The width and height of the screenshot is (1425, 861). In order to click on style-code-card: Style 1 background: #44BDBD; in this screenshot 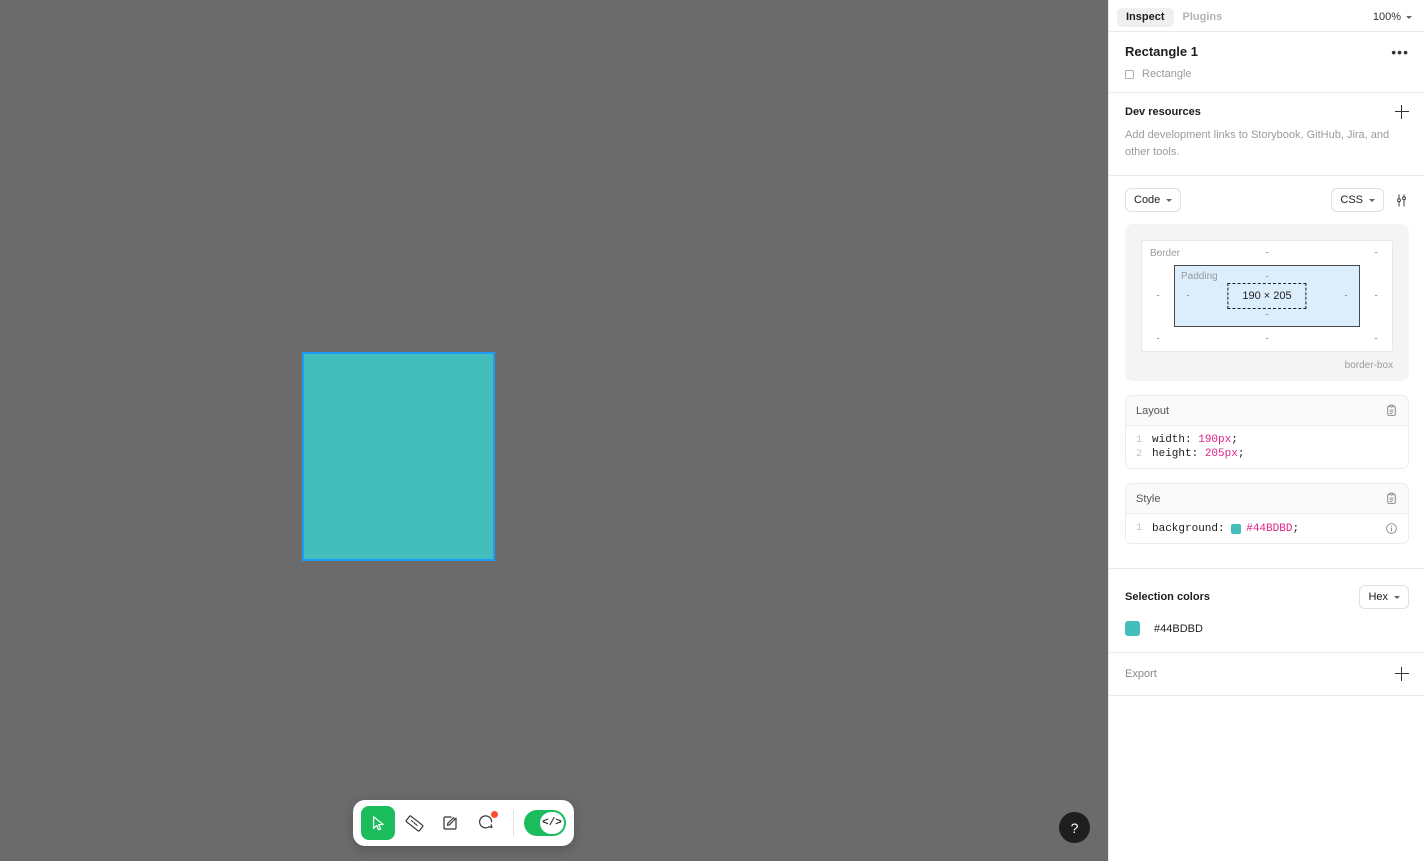, I will do `click(1267, 514)`.